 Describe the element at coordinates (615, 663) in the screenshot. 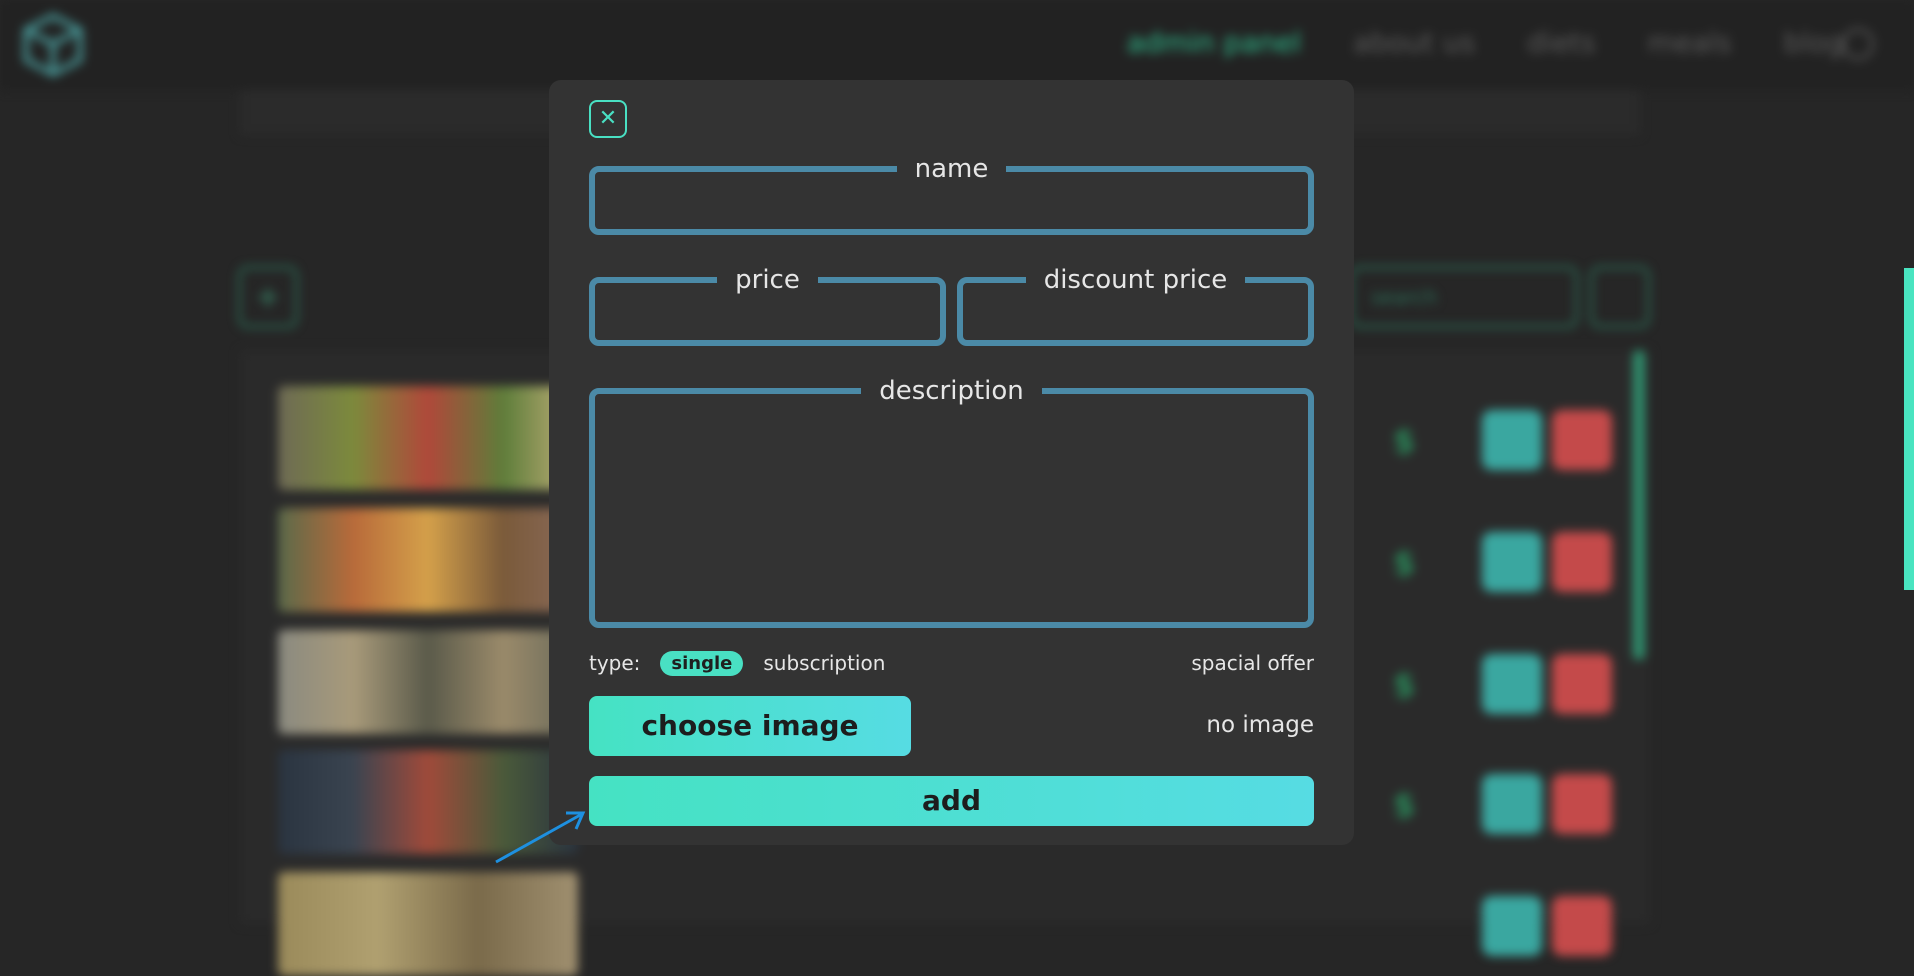

I see `type-label: type:` at that location.